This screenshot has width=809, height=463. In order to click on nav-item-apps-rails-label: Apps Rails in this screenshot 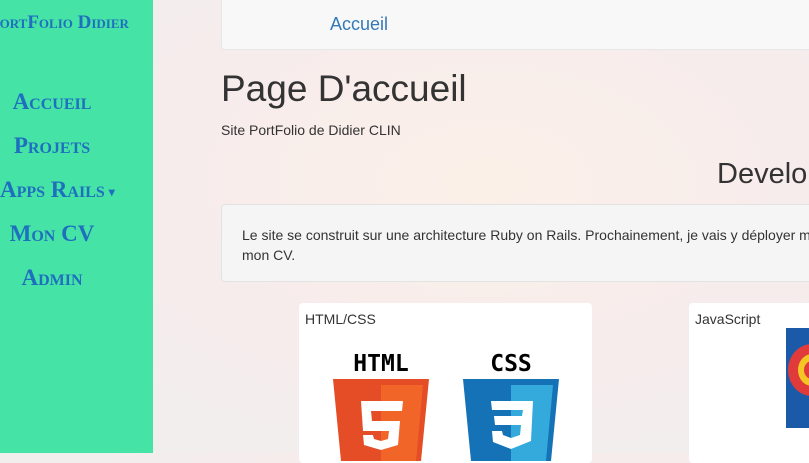, I will do `click(52, 189)`.